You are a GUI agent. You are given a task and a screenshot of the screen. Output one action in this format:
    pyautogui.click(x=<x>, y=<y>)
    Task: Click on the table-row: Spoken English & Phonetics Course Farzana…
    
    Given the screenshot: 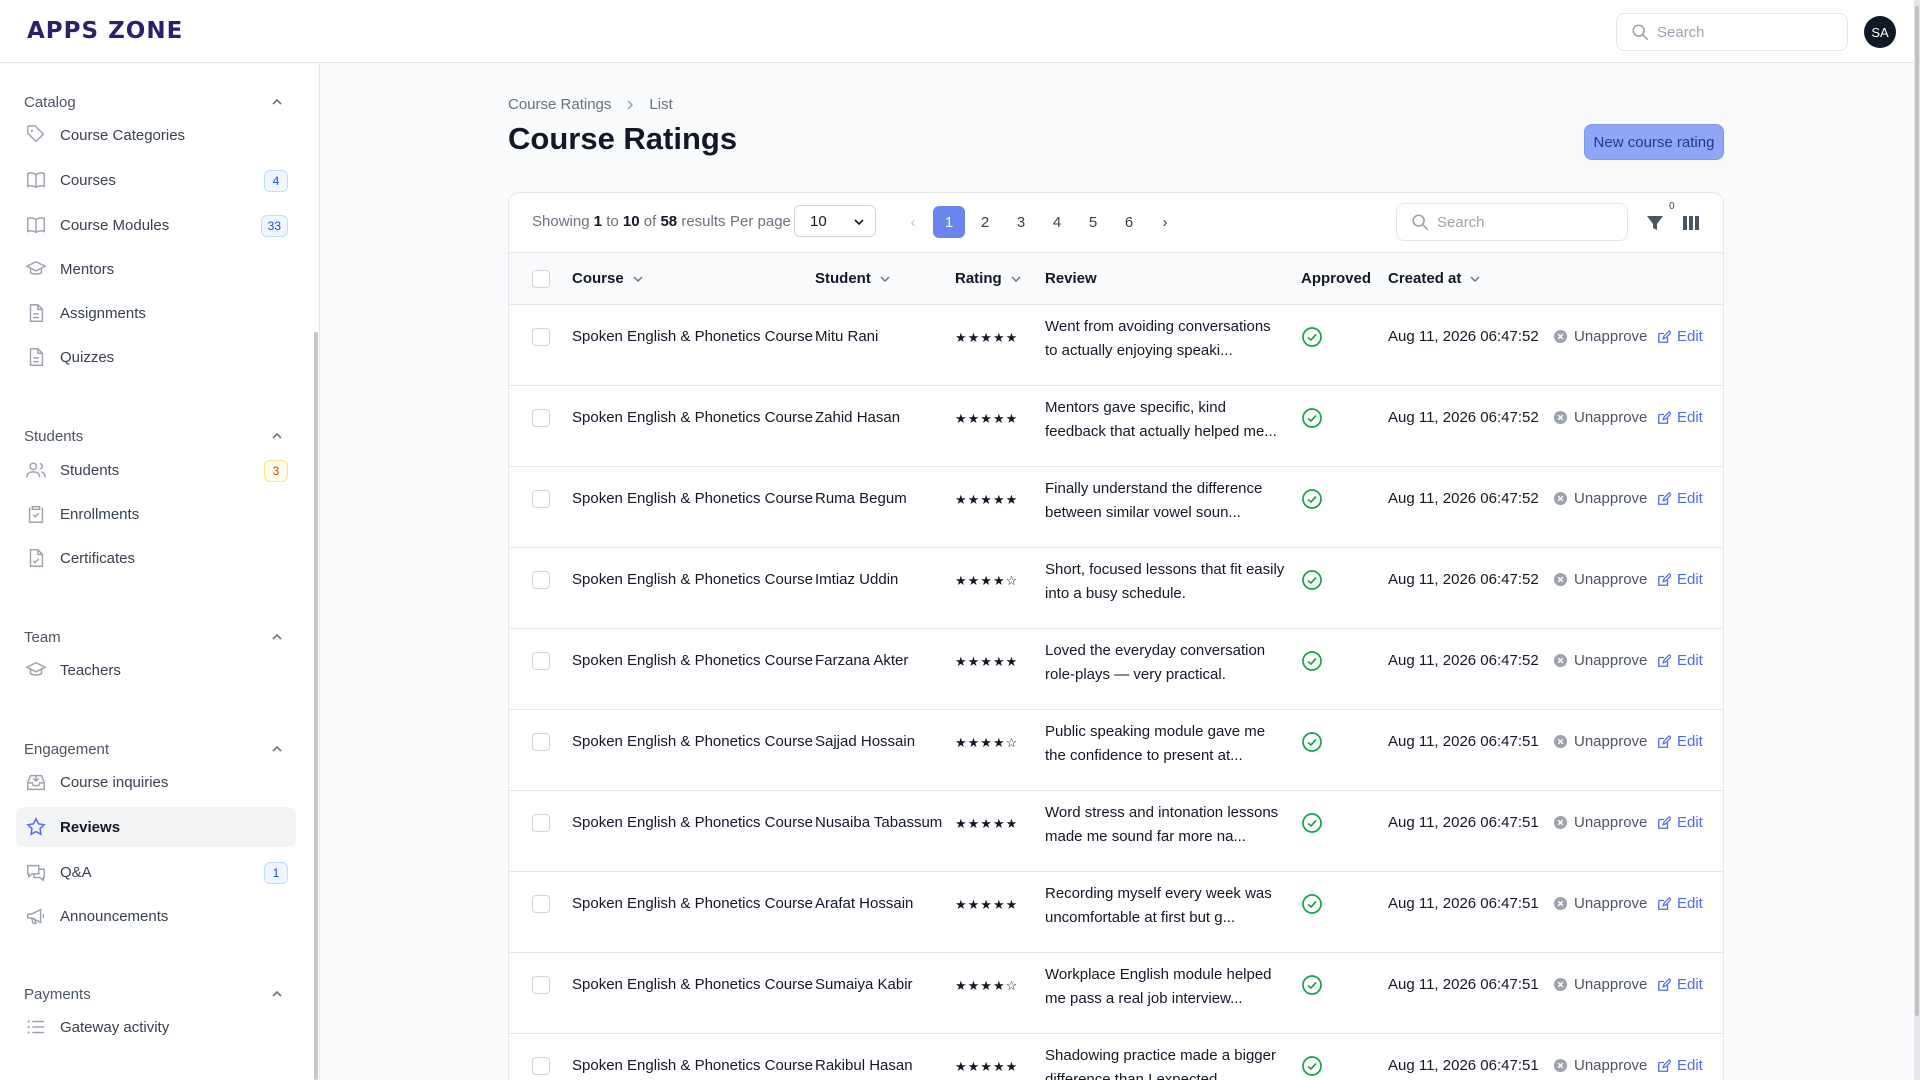 What is the action you would take?
    pyautogui.click(x=1116, y=669)
    